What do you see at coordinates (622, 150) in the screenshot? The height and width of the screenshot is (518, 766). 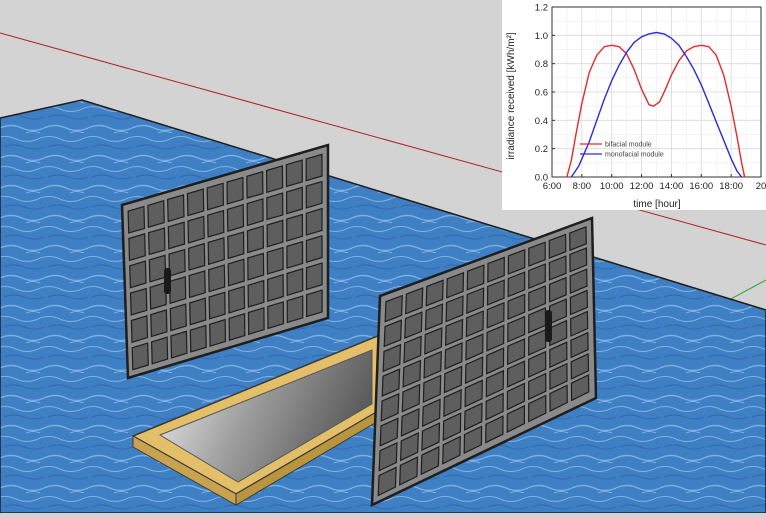 I see `chart-legend: bifacial module monofacial module` at bounding box center [622, 150].